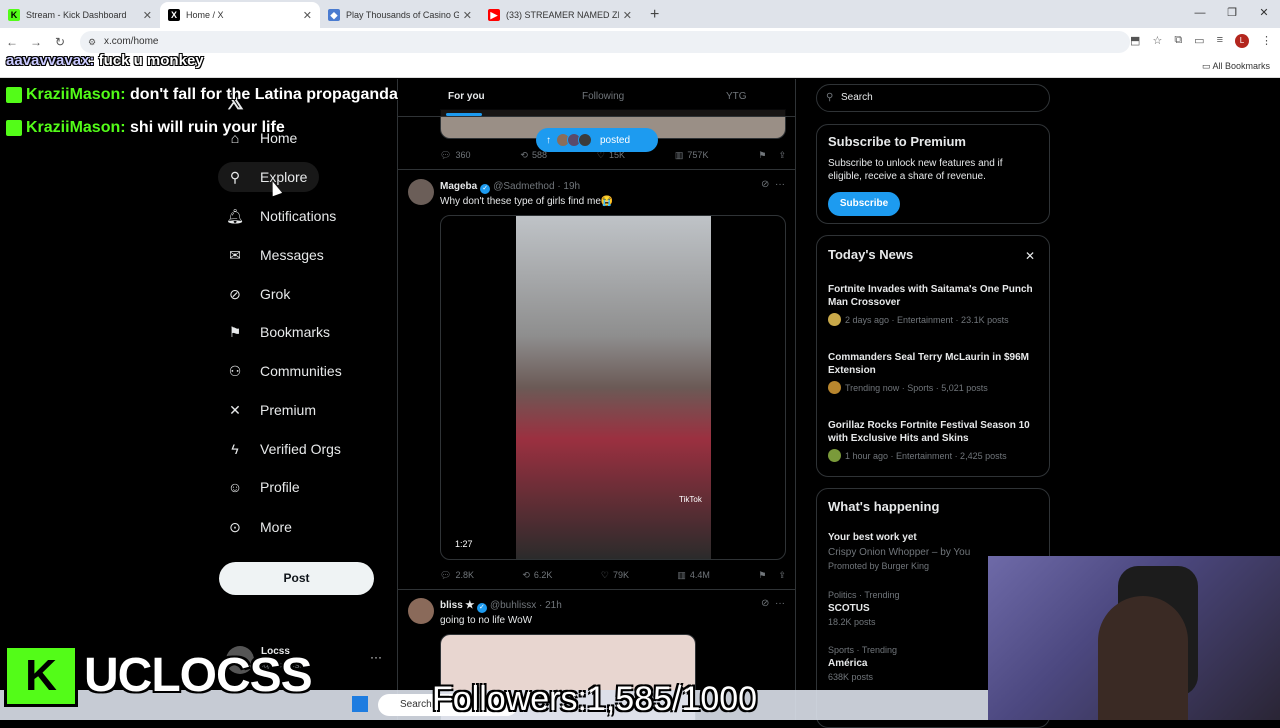  Describe the element at coordinates (271, 255) in the screenshot. I see `nav-messages: ✉ Messages` at that location.